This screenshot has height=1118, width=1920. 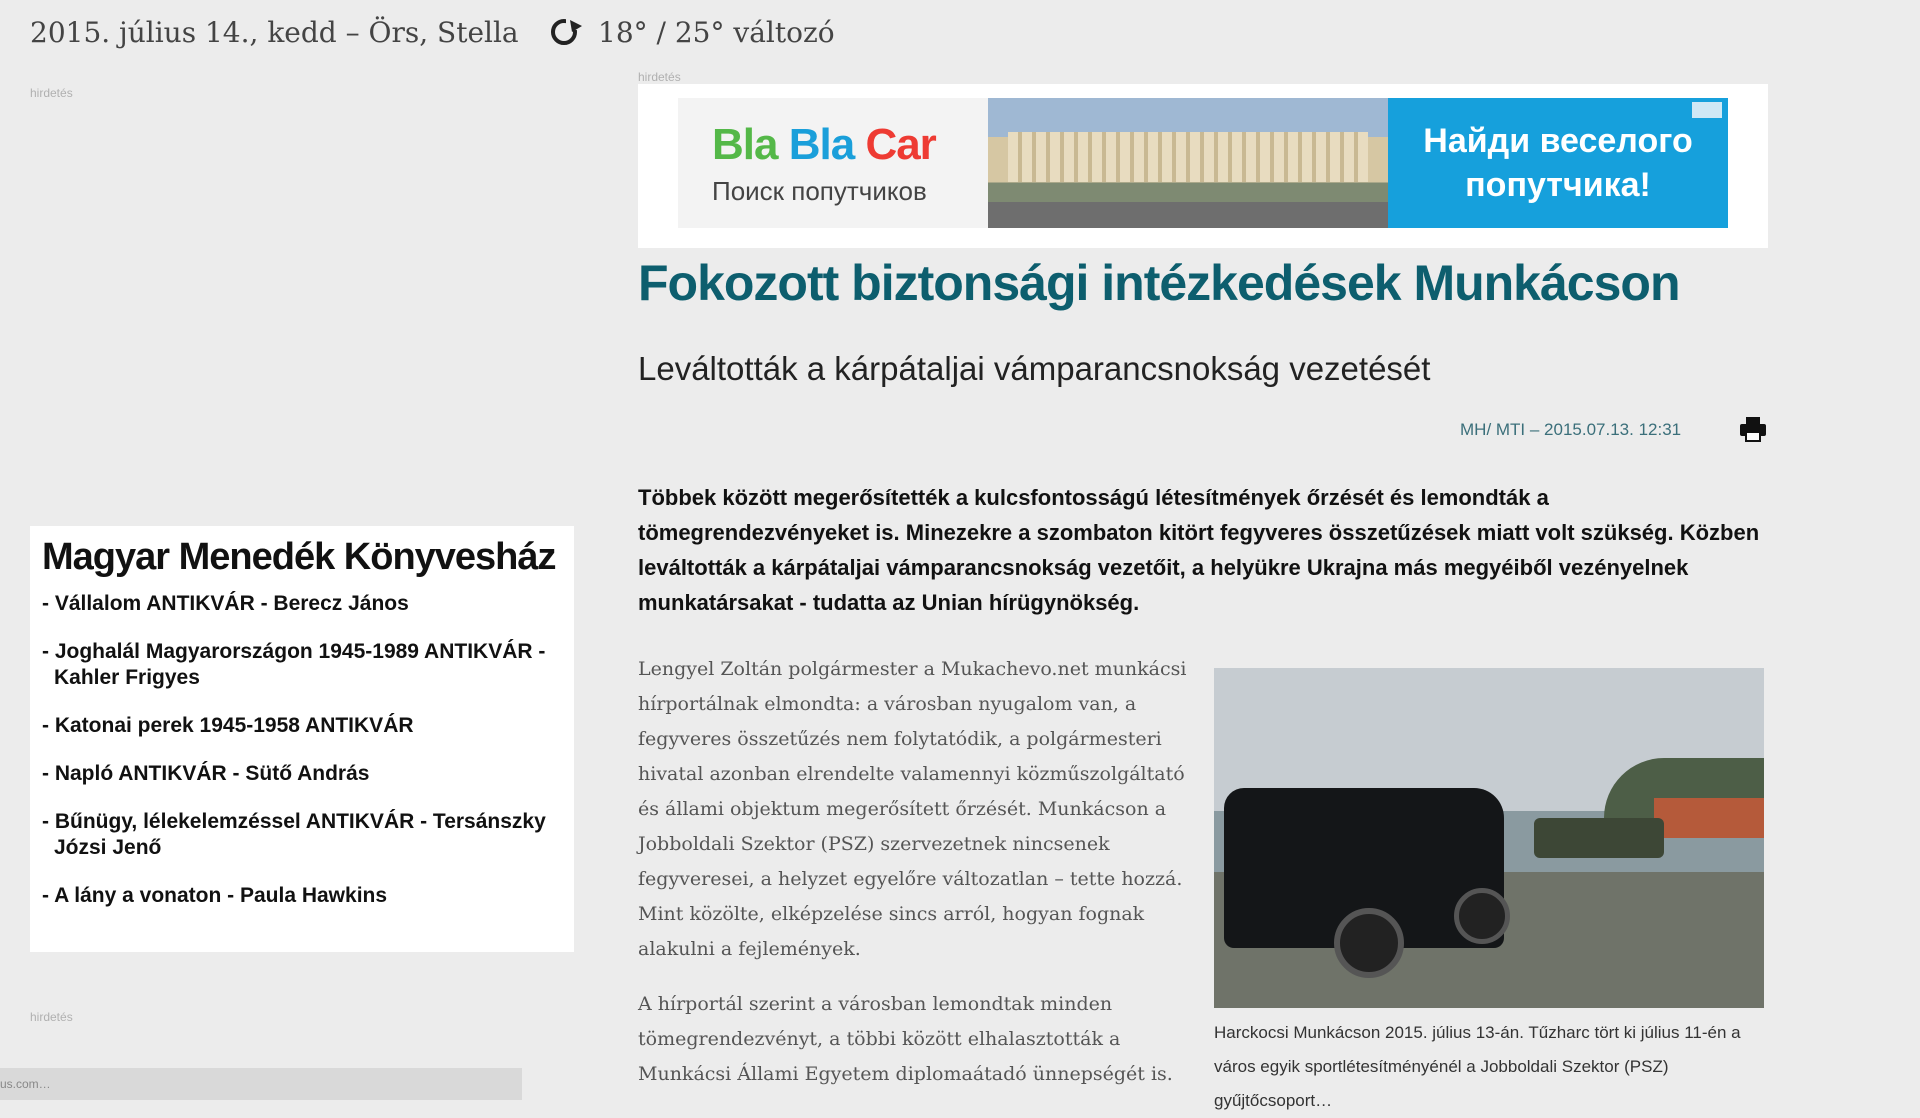 What do you see at coordinates (1571, 429) in the screenshot?
I see `article-byline: MH/ MTI – 2015.07.13. 12:31` at bounding box center [1571, 429].